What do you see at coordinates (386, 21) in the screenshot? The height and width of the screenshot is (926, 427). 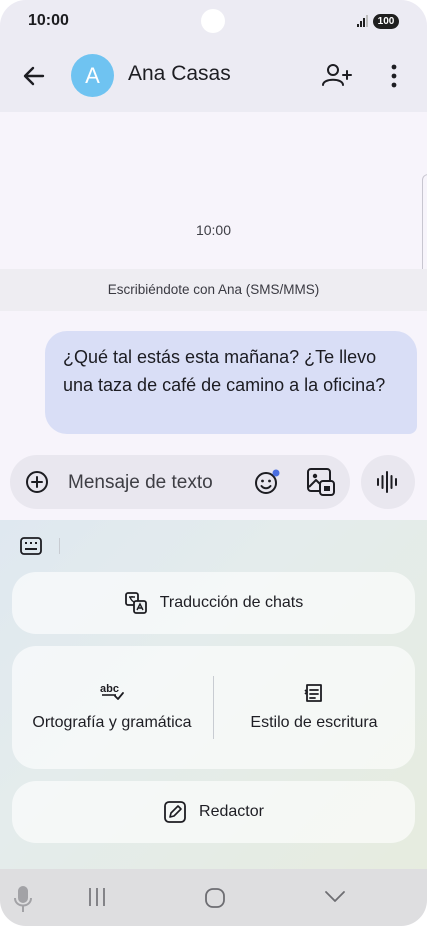 I see `battery-indicator: 100` at bounding box center [386, 21].